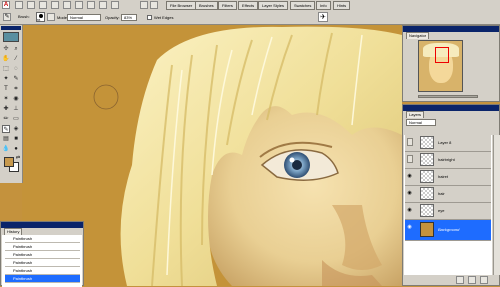 The image size is (500, 287). I want to click on layer-mode-value: Normal, so click(415, 122).